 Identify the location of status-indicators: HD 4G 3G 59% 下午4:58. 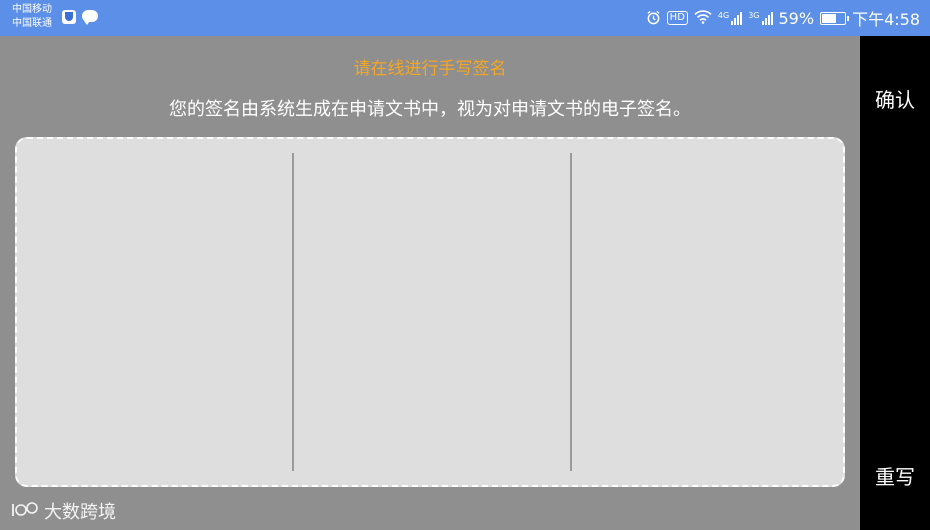
(783, 18).